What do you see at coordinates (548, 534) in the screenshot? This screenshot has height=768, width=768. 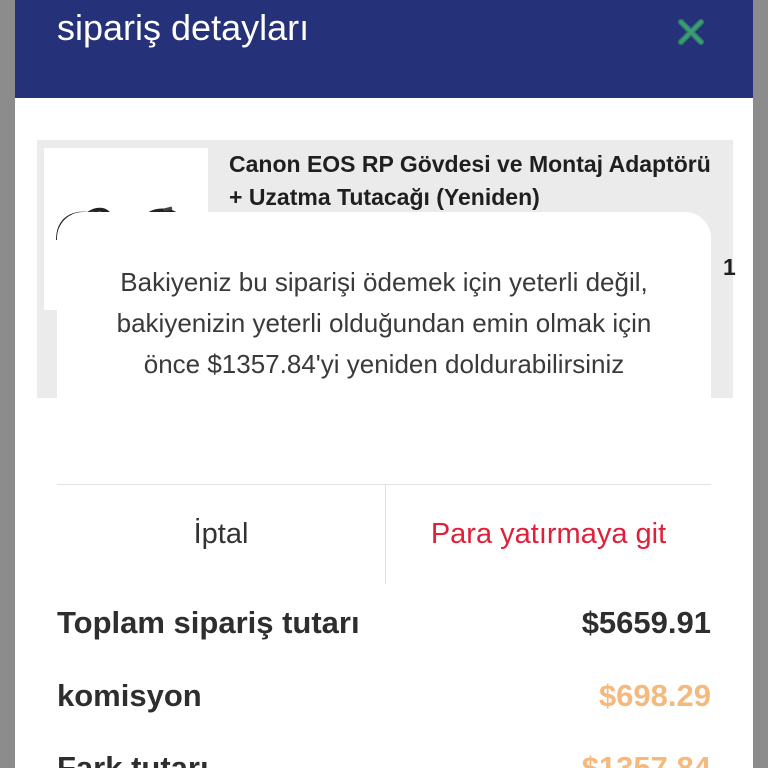 I see `go-to-deposit-button: Para yatırmaya git` at bounding box center [548, 534].